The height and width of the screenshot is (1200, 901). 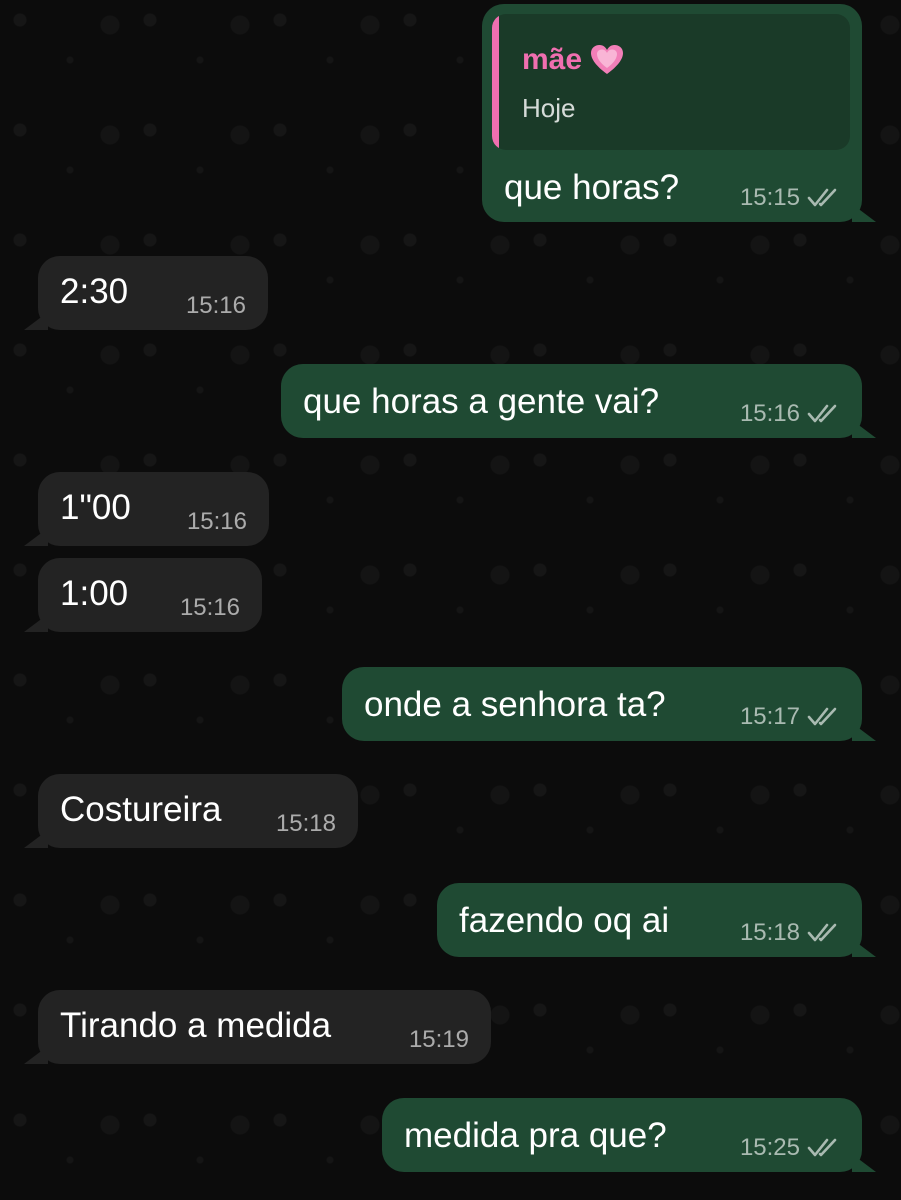 I want to click on reply-author: mãe, so click(x=573, y=60).